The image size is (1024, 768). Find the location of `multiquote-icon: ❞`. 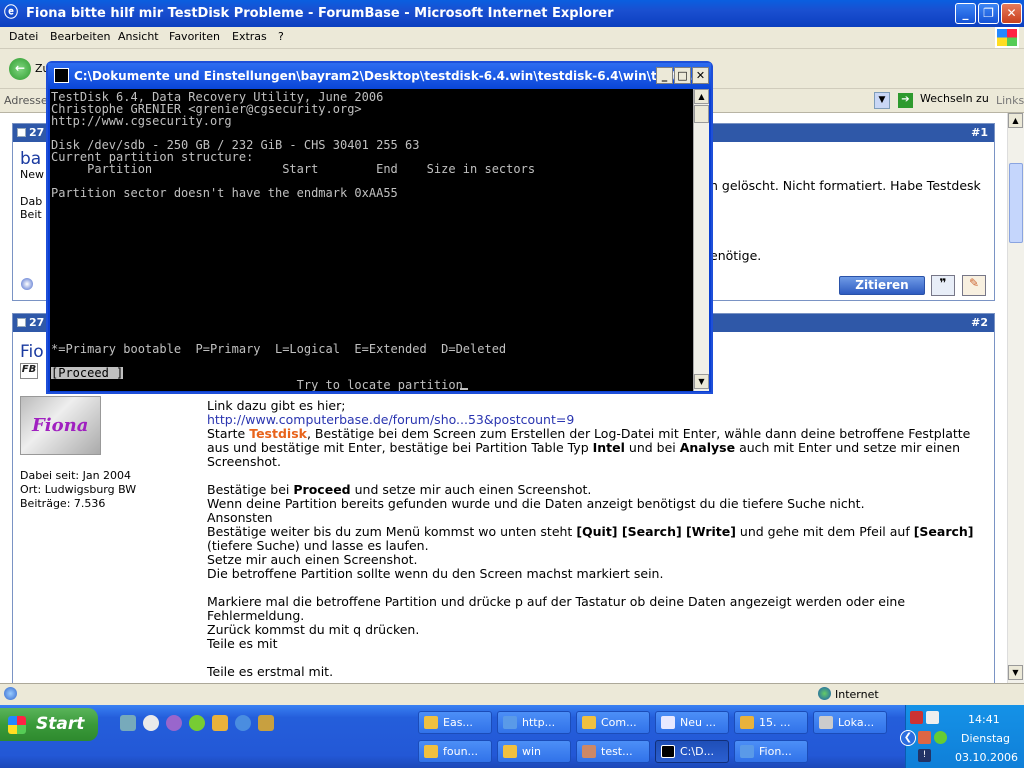

multiquote-icon: ❞ is located at coordinates (943, 285).